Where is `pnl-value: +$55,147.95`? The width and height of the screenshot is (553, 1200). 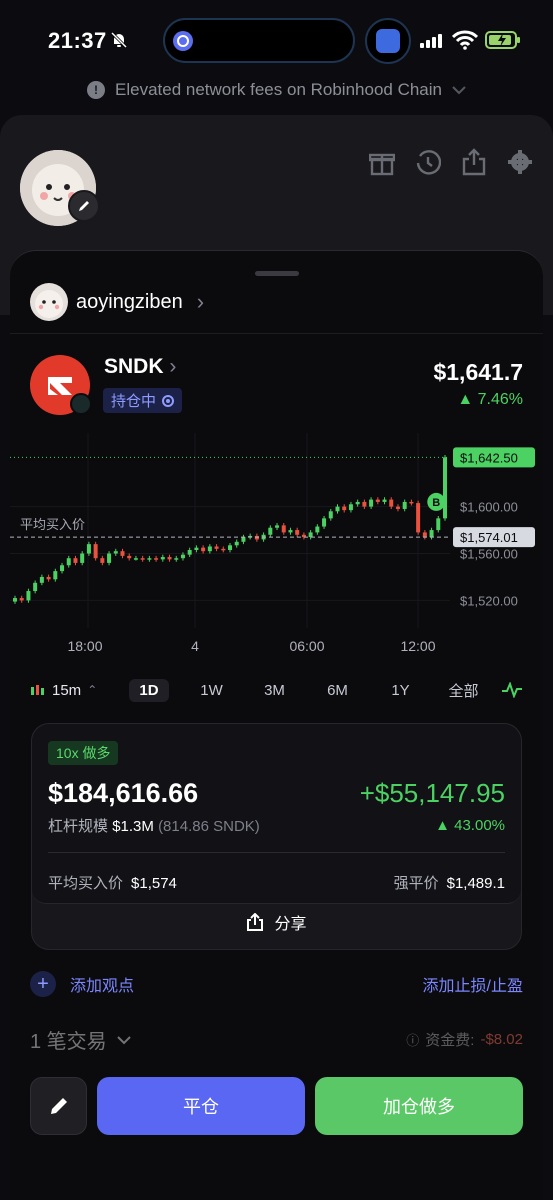 pnl-value: +$55,147.95 is located at coordinates (432, 793).